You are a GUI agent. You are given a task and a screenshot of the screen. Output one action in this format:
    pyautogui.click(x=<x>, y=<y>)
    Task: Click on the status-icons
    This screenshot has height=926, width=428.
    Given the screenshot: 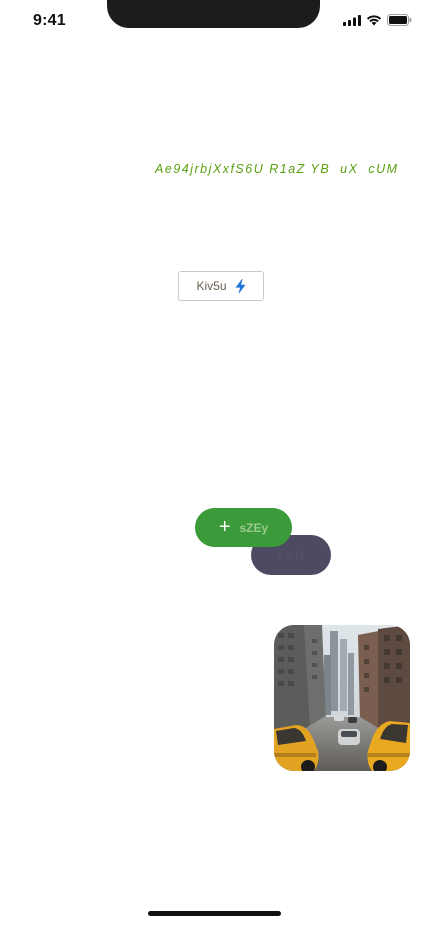 What is the action you would take?
    pyautogui.click(x=377, y=20)
    